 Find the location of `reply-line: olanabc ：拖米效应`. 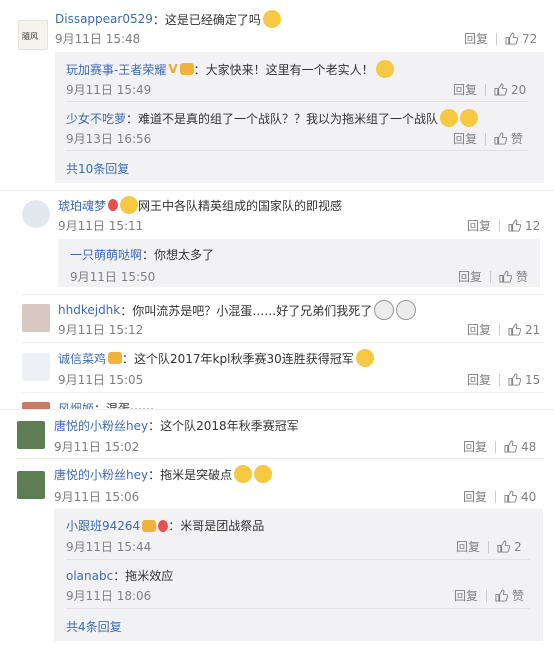

reply-line: olanabc ：拖米效应 is located at coordinates (119, 575).